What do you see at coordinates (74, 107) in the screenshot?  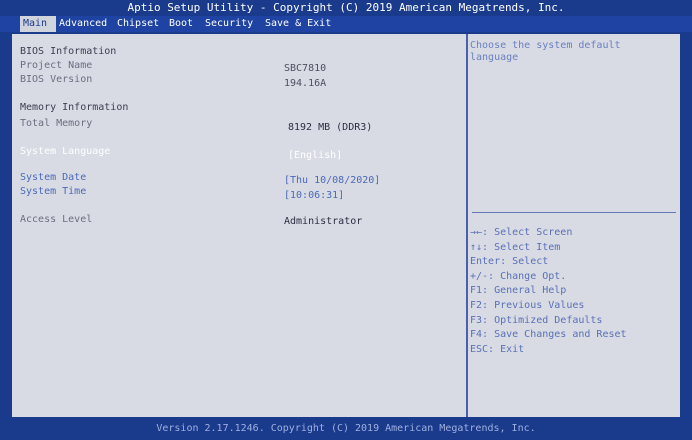 I see `memory-info-header: Memory Information` at bounding box center [74, 107].